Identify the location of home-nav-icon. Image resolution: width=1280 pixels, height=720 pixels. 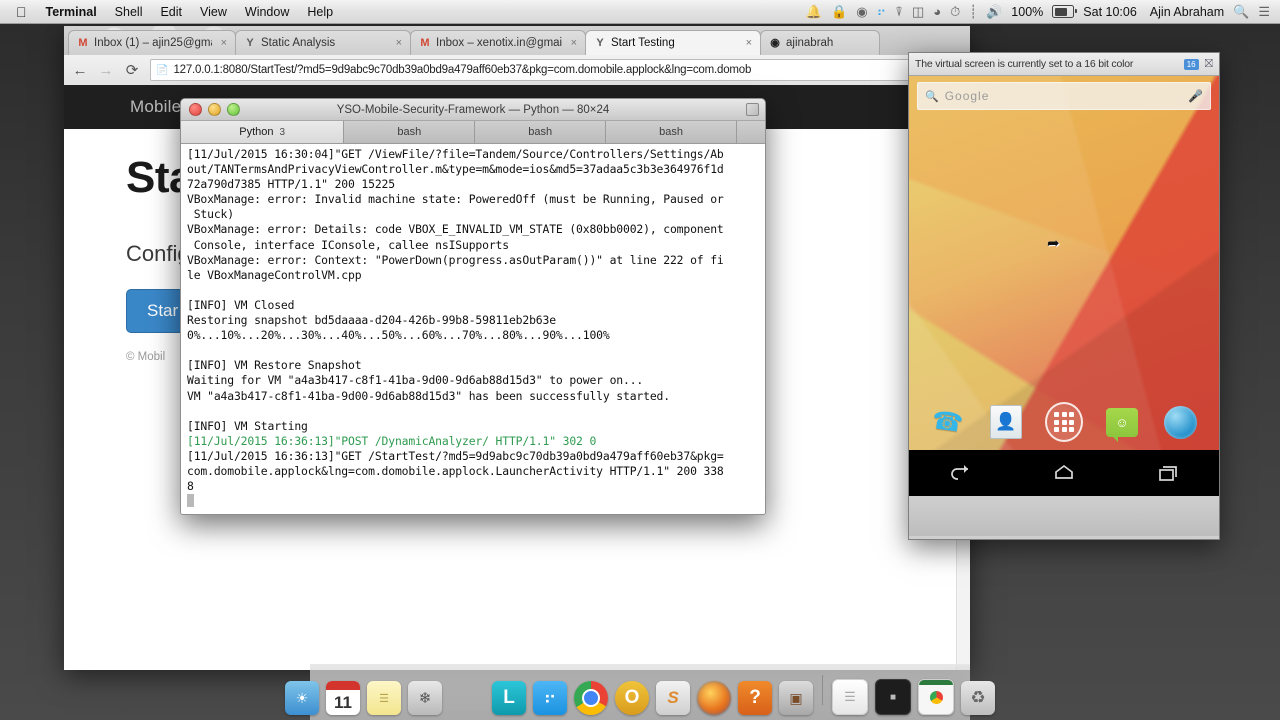
(1064, 473).